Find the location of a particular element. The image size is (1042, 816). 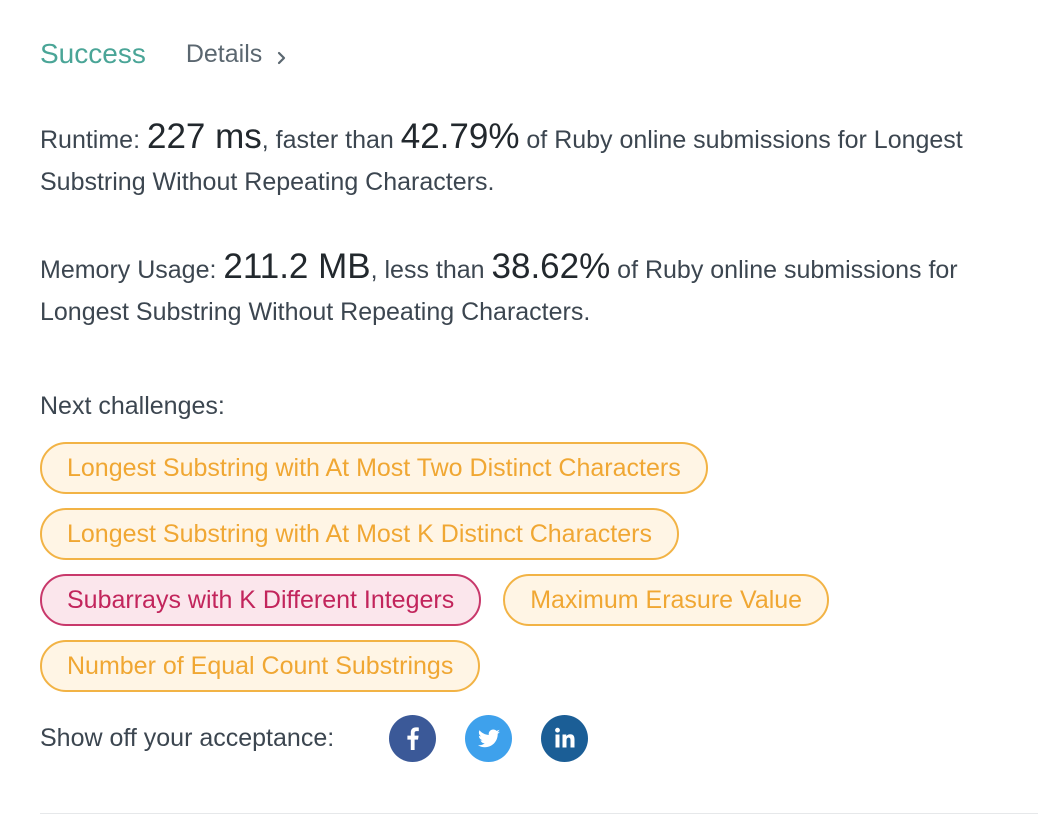

chevron-right-icon is located at coordinates (282, 55).